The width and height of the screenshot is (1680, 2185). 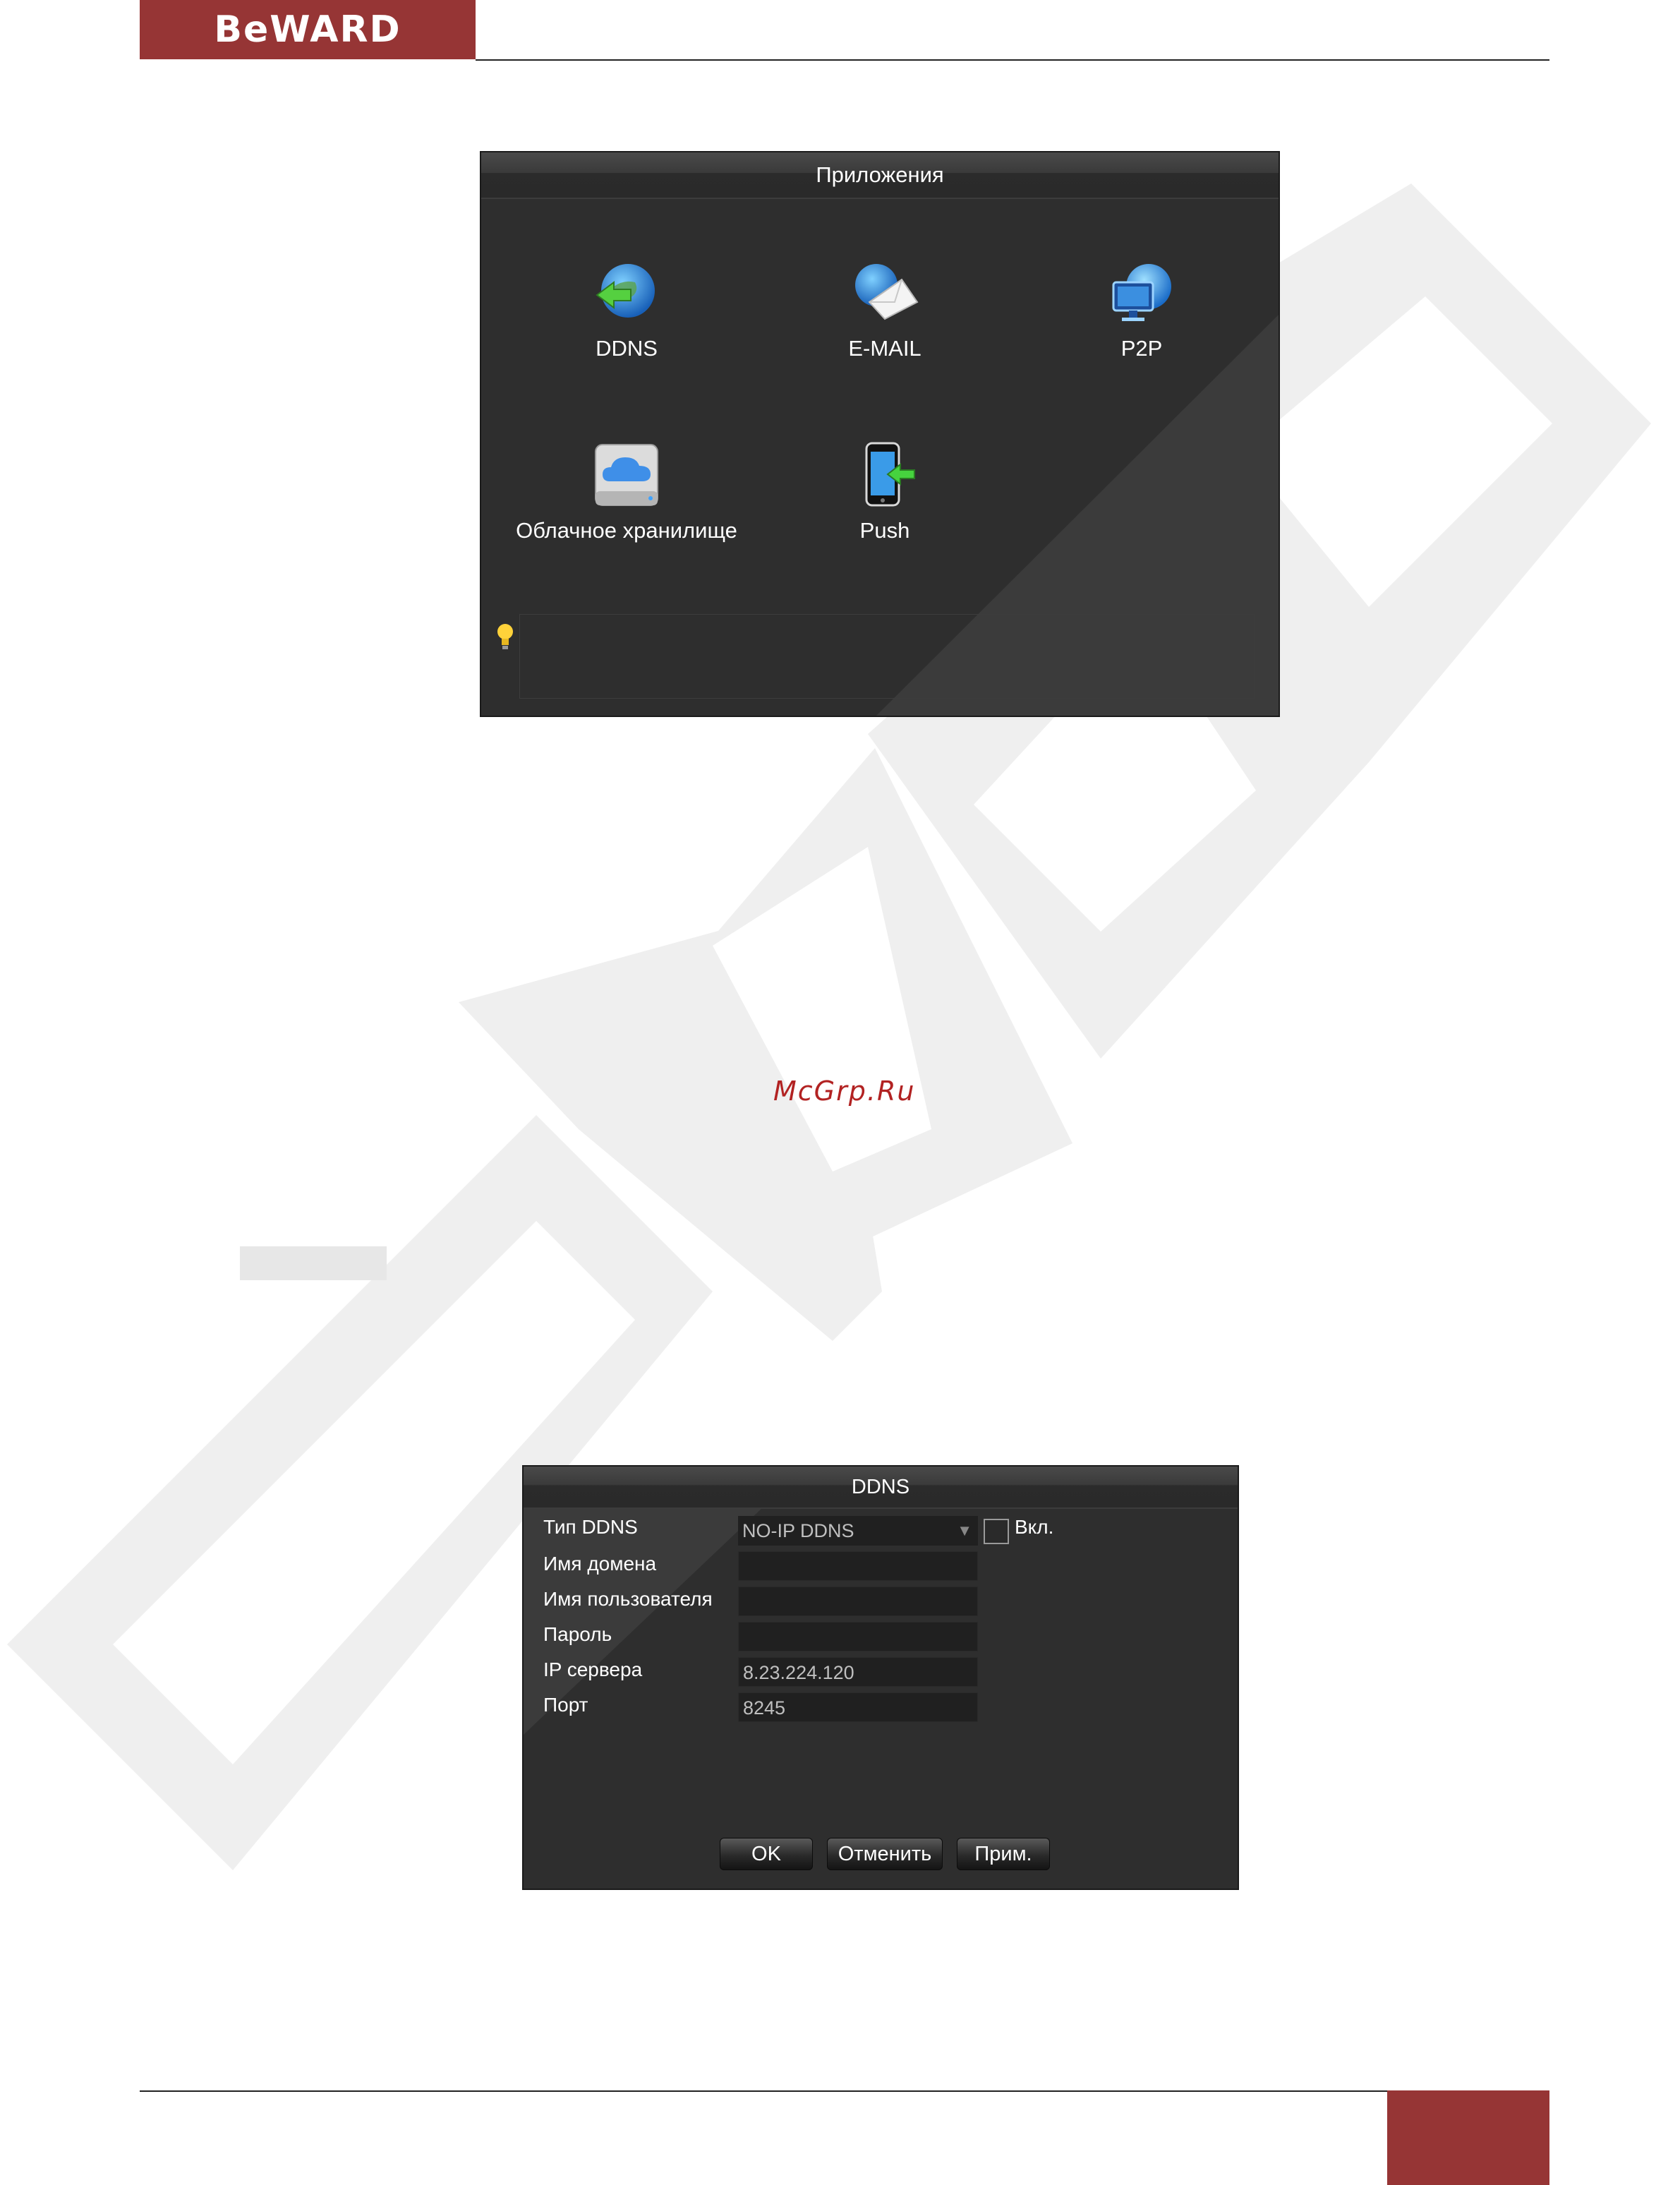 What do you see at coordinates (626, 530) in the screenshot?
I see `app-label: Облачное хранилище` at bounding box center [626, 530].